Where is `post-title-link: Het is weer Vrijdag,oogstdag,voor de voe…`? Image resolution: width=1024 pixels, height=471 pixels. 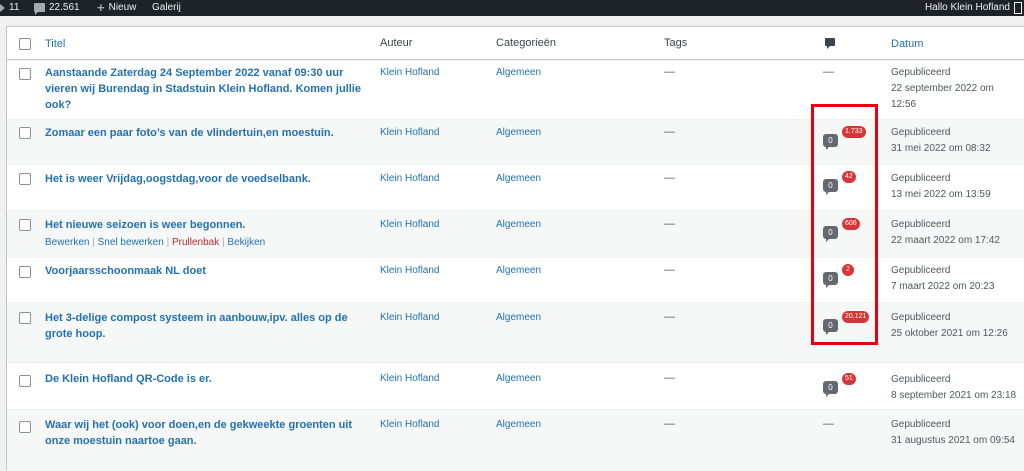
post-title-link: Het is weer Vrijdag,oogstdag,voor de voe… is located at coordinates (205, 179).